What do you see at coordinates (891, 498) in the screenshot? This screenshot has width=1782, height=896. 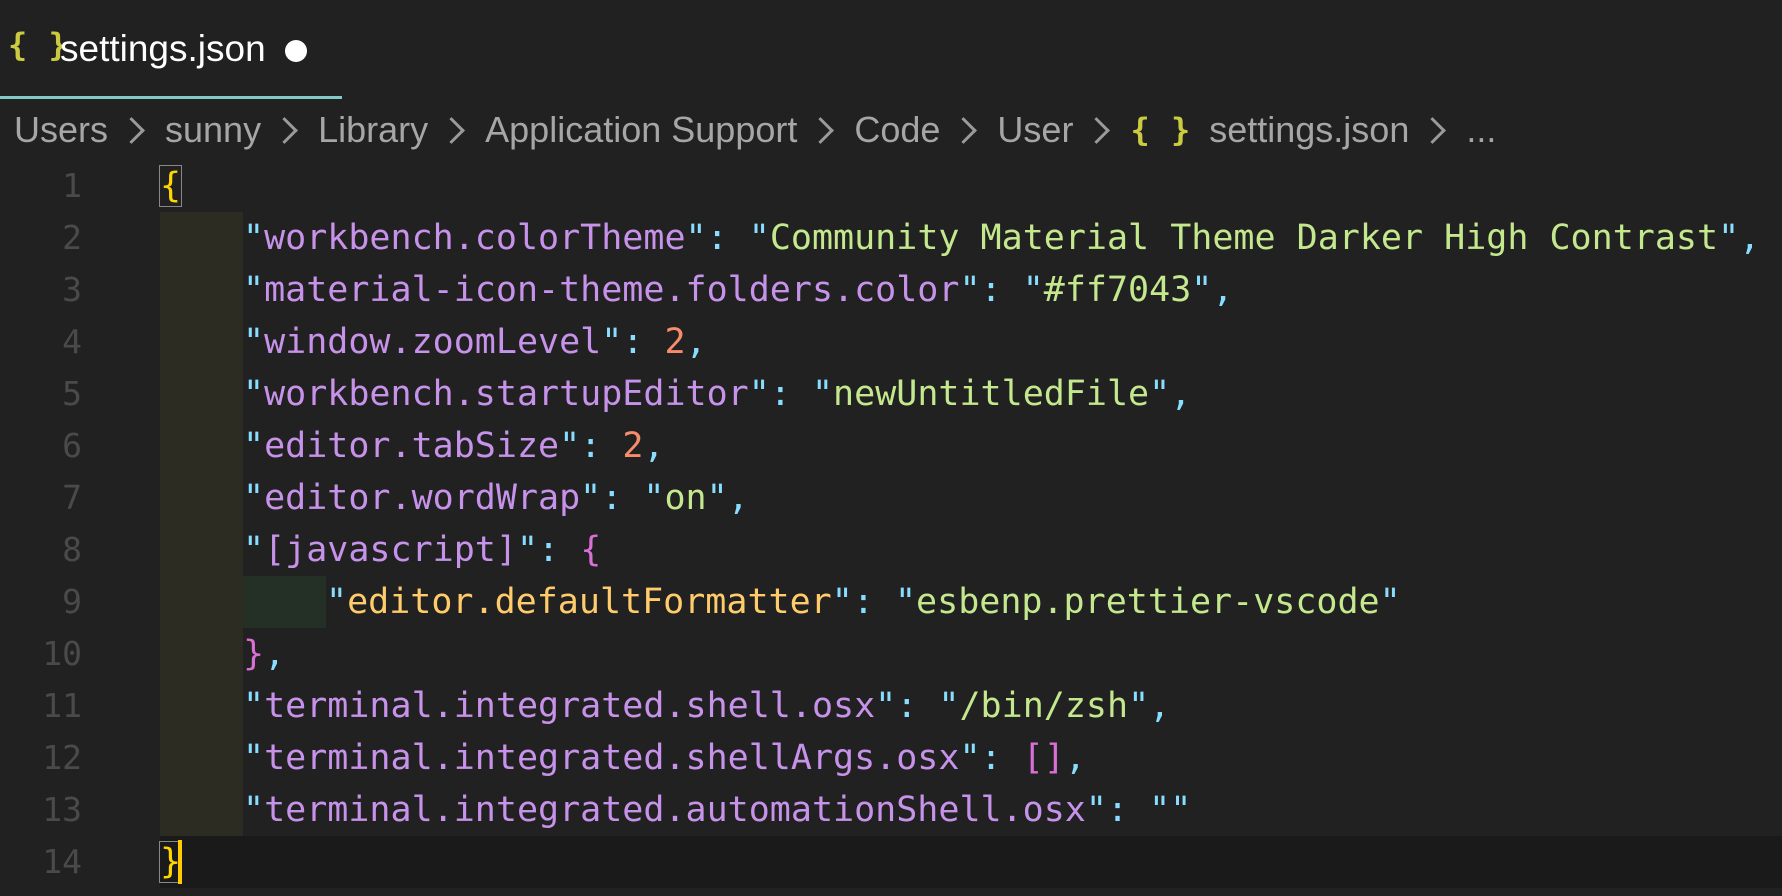 I see `code-line: 7 "editor.wordWrap": "on",` at bounding box center [891, 498].